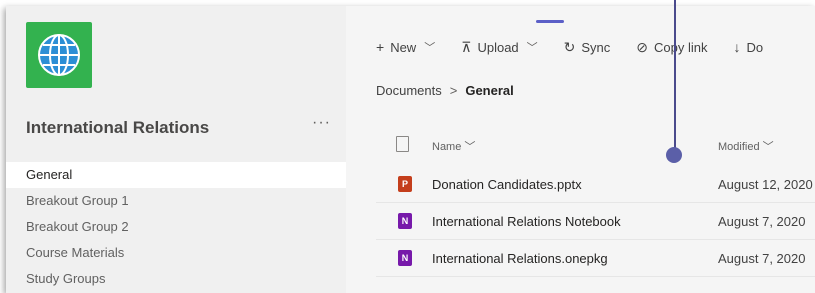 The image size is (815, 293). What do you see at coordinates (466, 46) in the screenshot?
I see `upload-icon: ⊼` at bounding box center [466, 46].